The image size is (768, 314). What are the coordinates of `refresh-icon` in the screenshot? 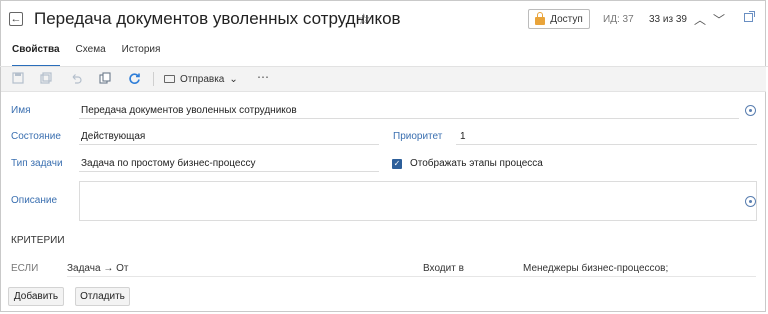 It's located at (134, 79).